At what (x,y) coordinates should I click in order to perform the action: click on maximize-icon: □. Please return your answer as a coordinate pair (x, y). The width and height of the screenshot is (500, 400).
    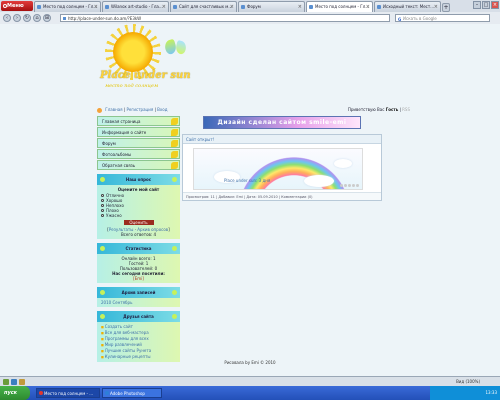
    Looking at the image, I should click on (486, 5).